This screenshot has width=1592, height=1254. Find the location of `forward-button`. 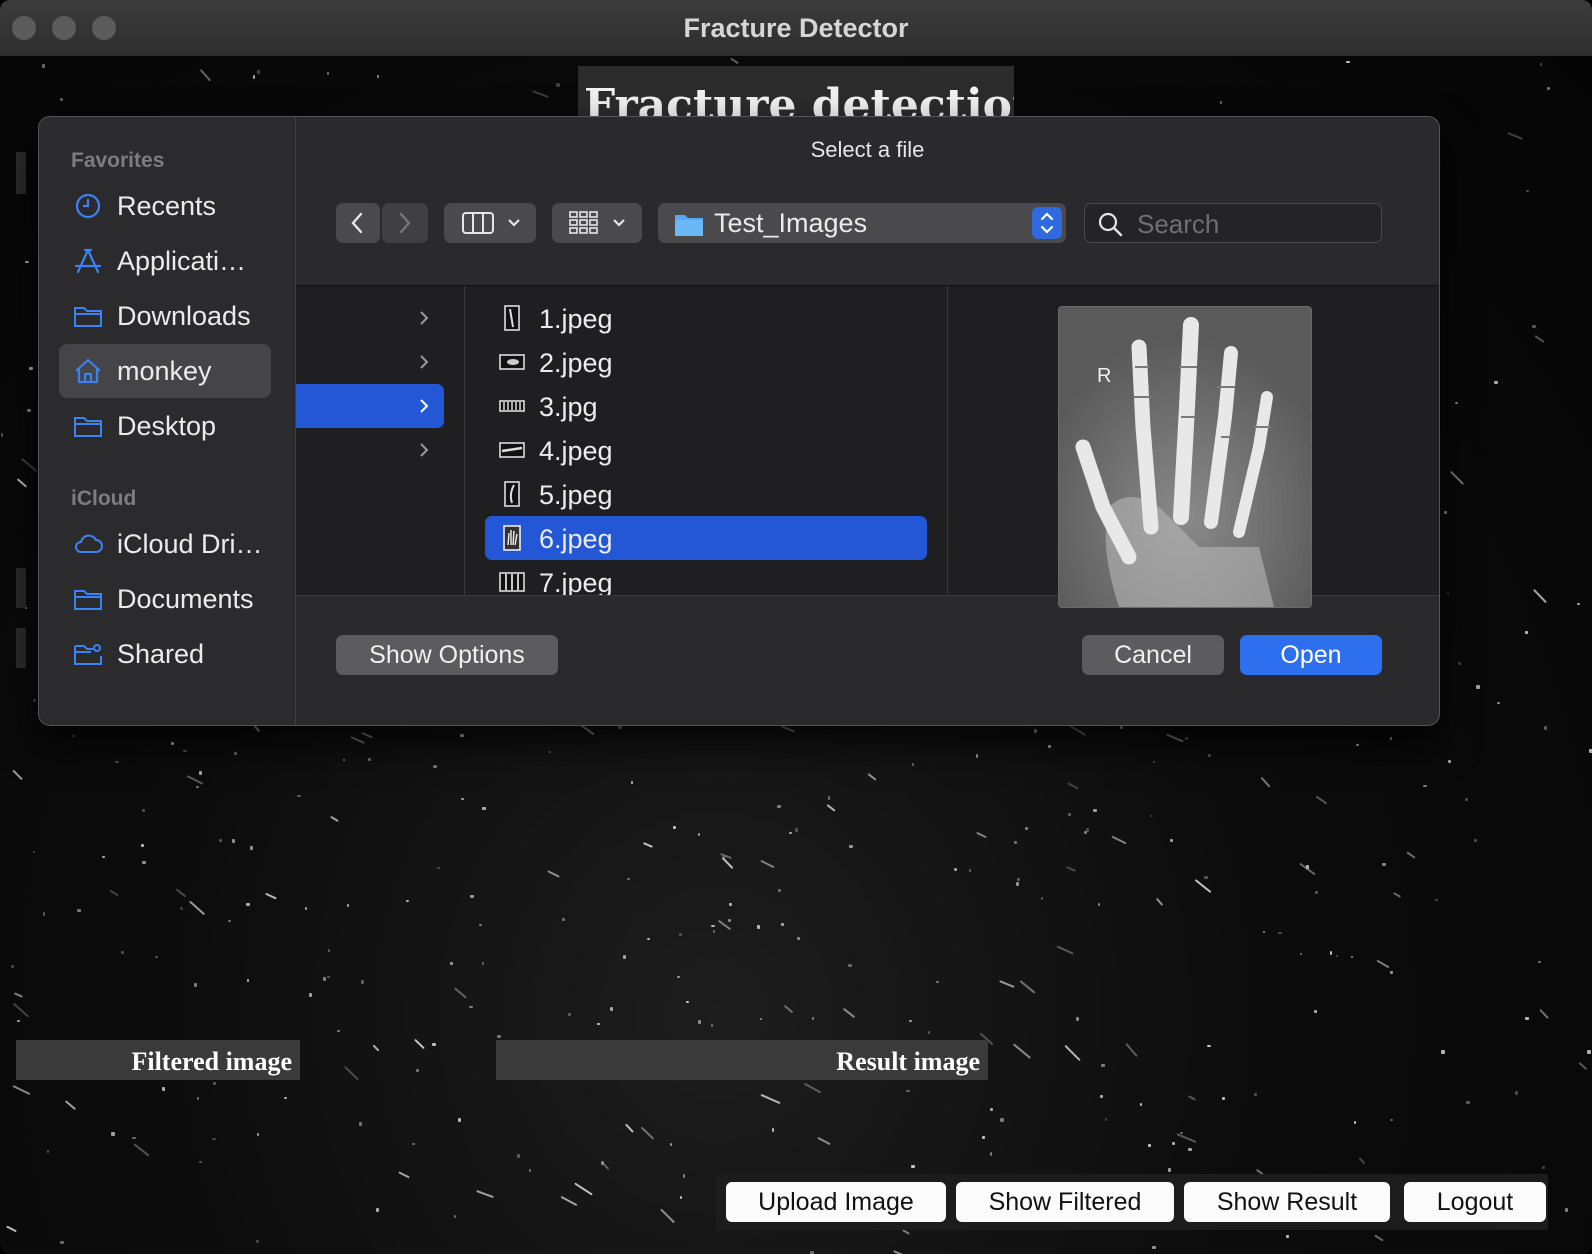

forward-button is located at coordinates (405, 223).